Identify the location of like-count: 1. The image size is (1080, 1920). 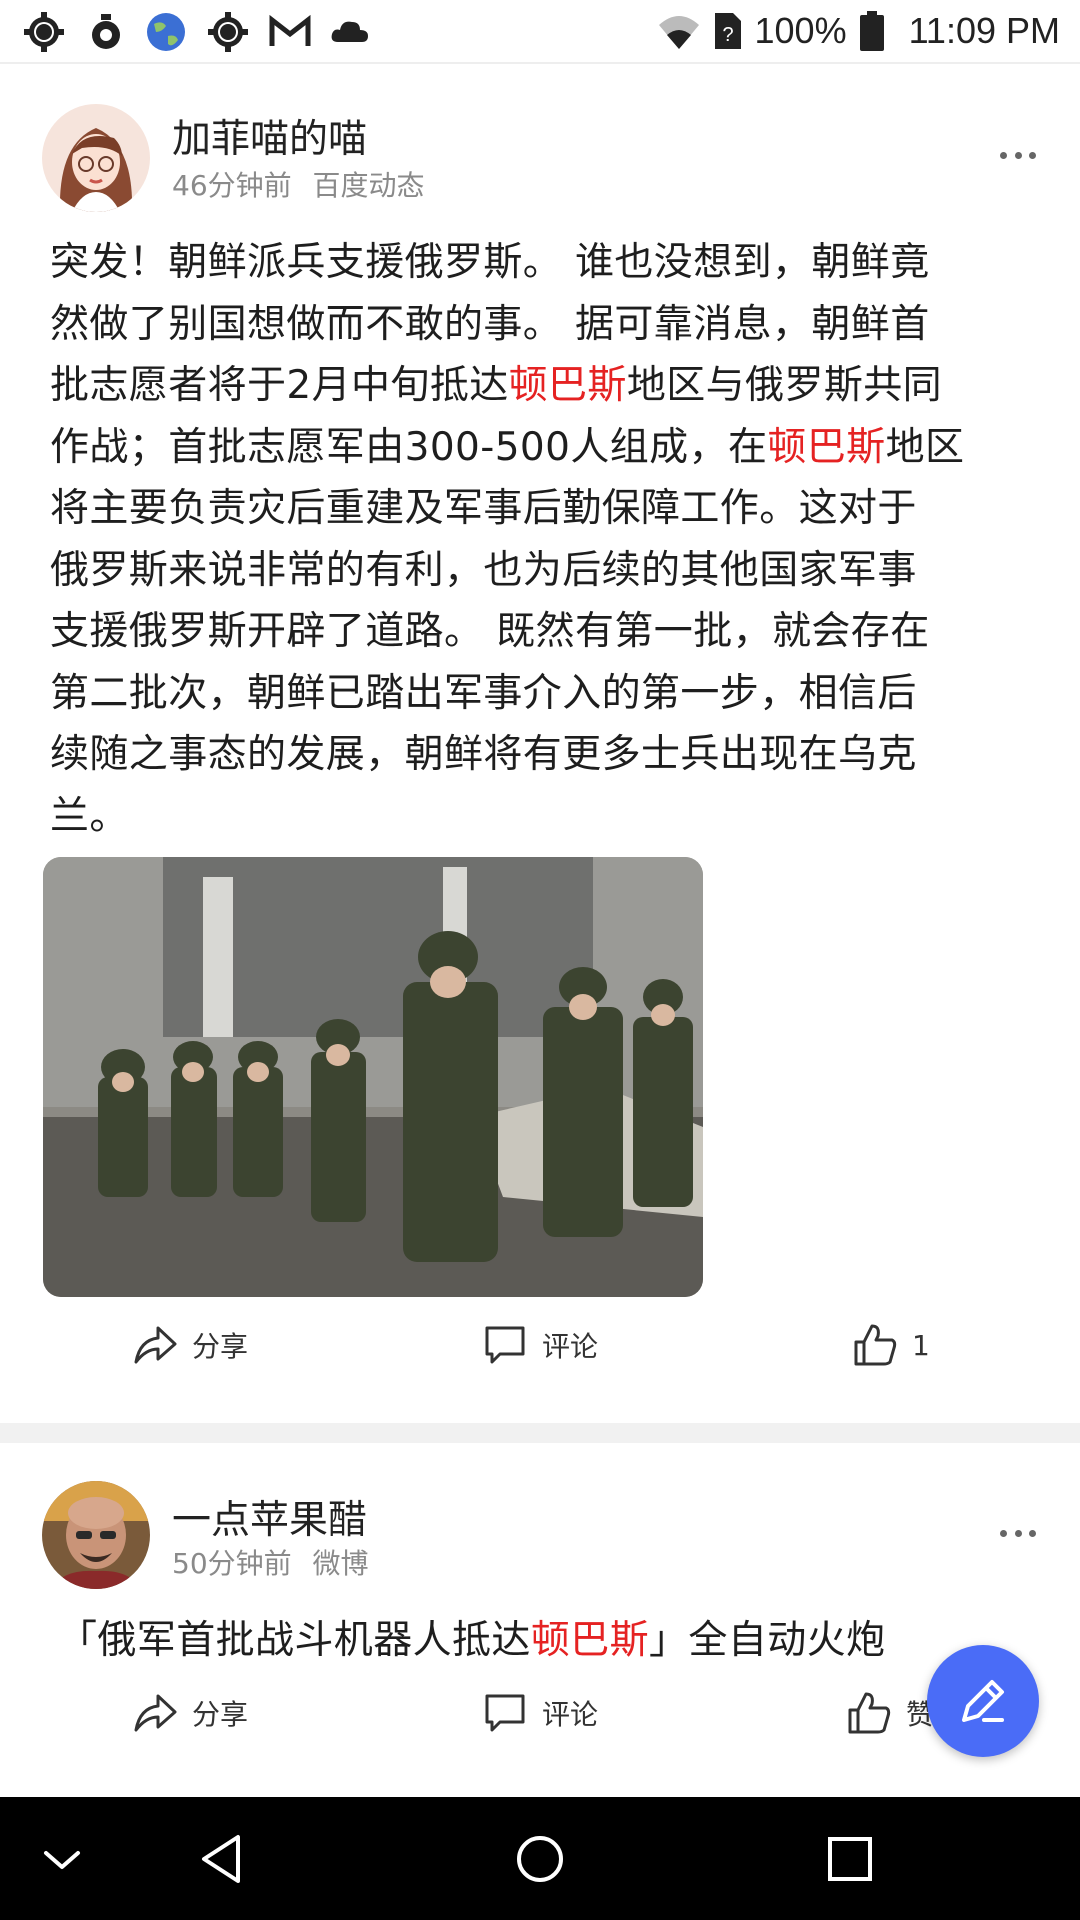
(921, 1345).